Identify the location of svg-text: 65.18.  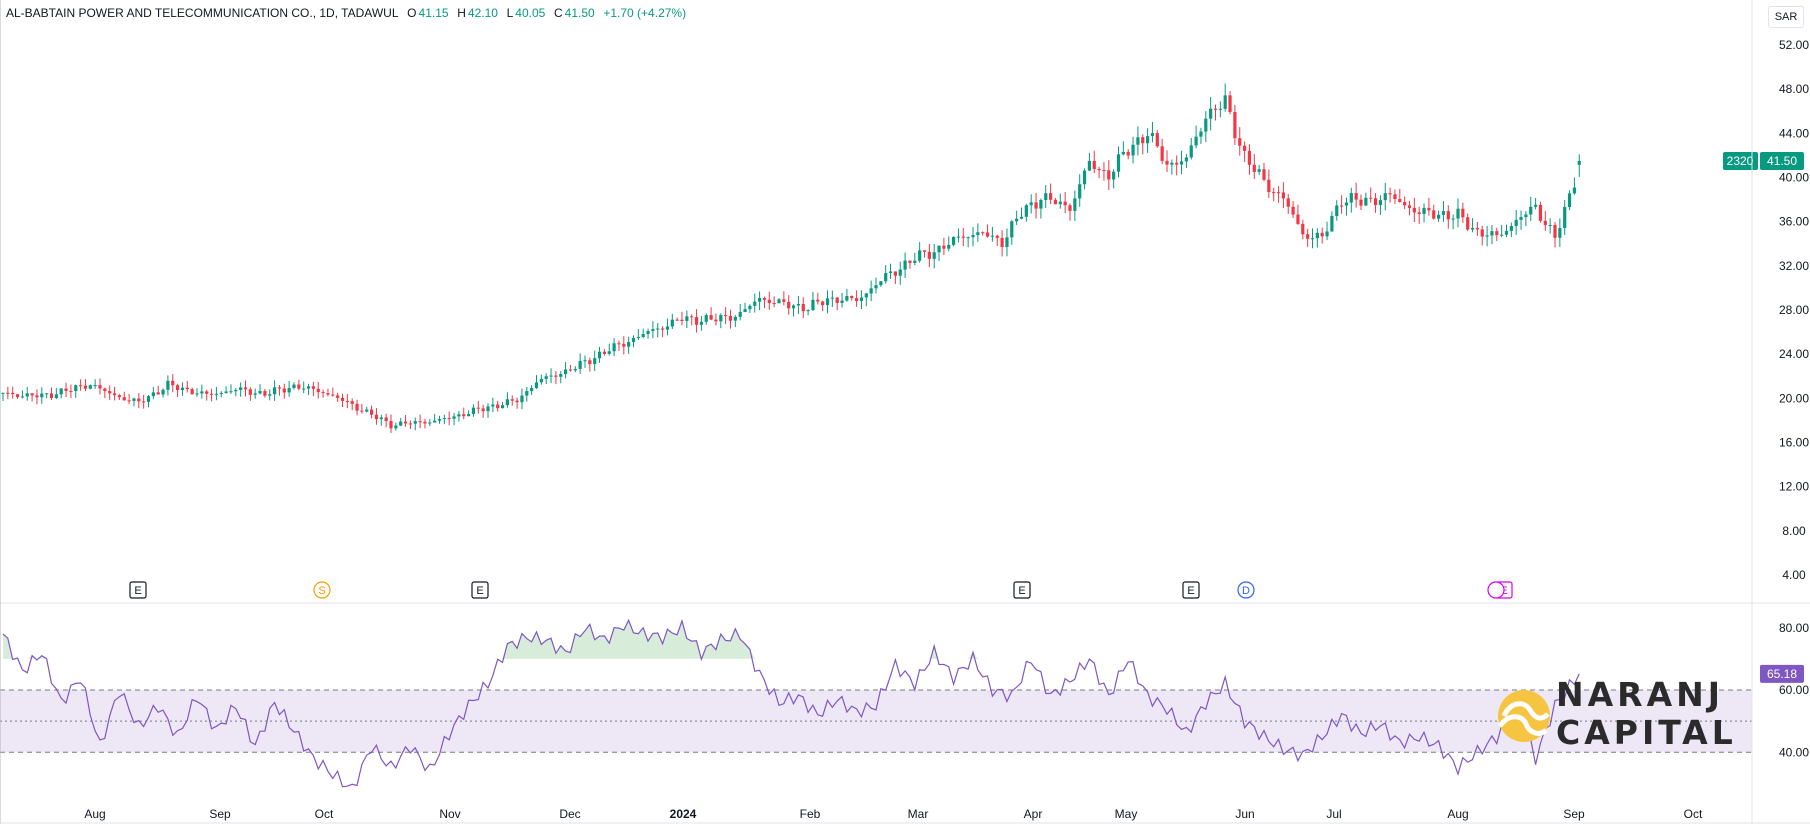
(1782, 674).